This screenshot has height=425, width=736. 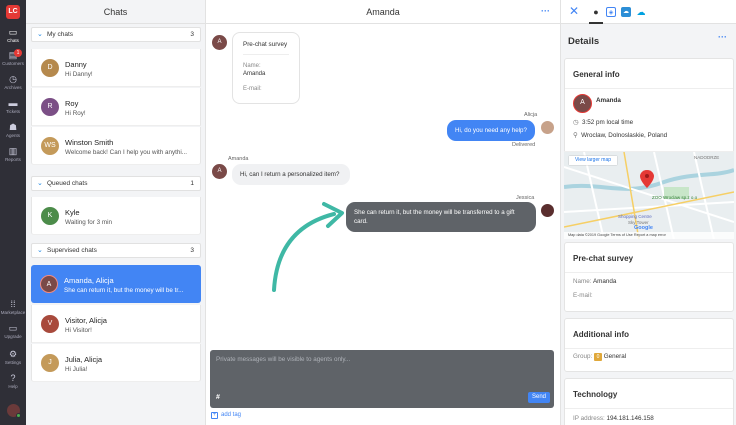 What do you see at coordinates (14, 411) in the screenshot?
I see `agent-avatar` at bounding box center [14, 411].